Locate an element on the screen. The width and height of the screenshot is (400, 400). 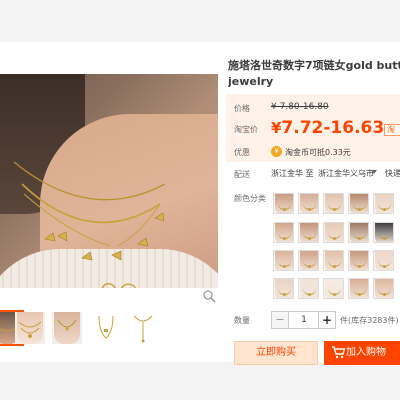
taobao-price: ¥7.72-16.63 is located at coordinates (327, 128).